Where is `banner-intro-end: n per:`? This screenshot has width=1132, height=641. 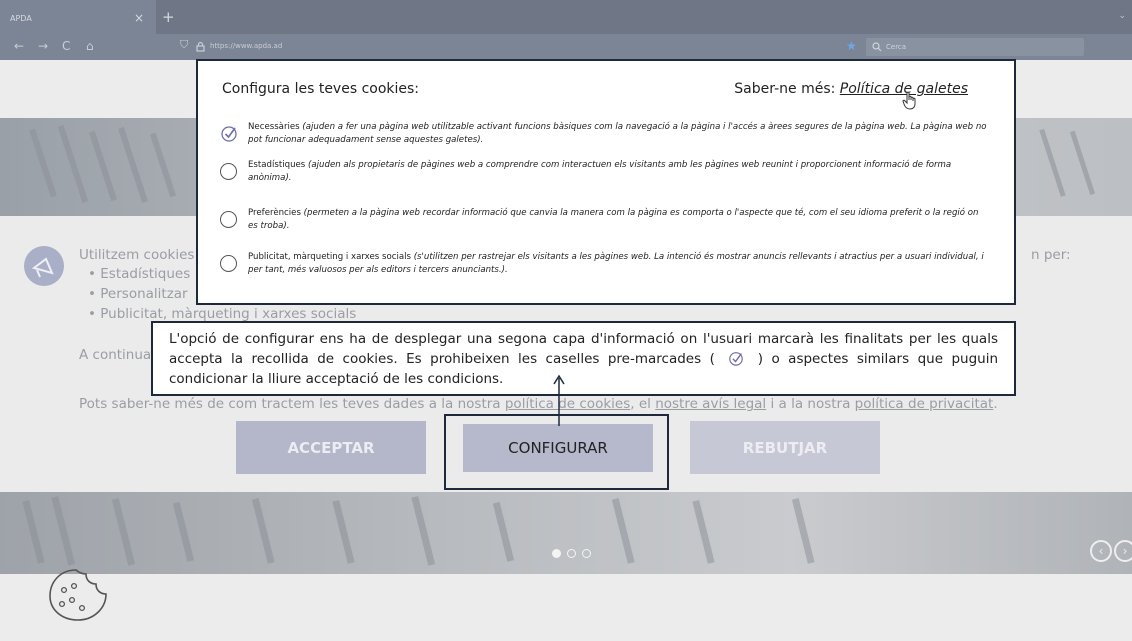
banner-intro-end: n per: is located at coordinates (1051, 255).